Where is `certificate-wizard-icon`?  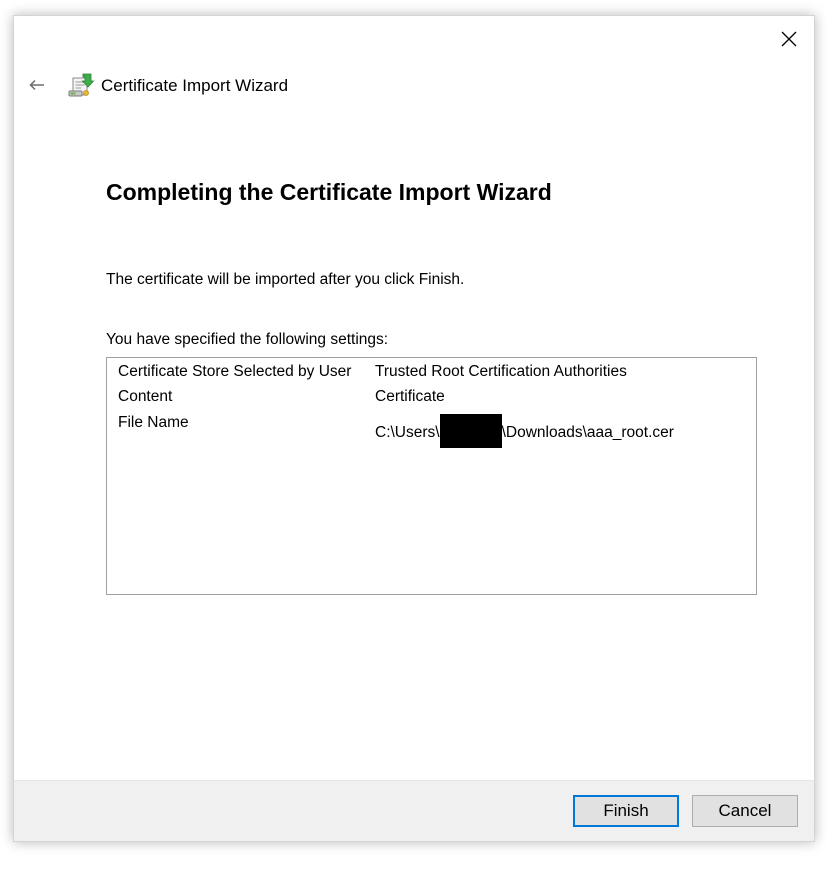 certificate-wizard-icon is located at coordinates (81, 85).